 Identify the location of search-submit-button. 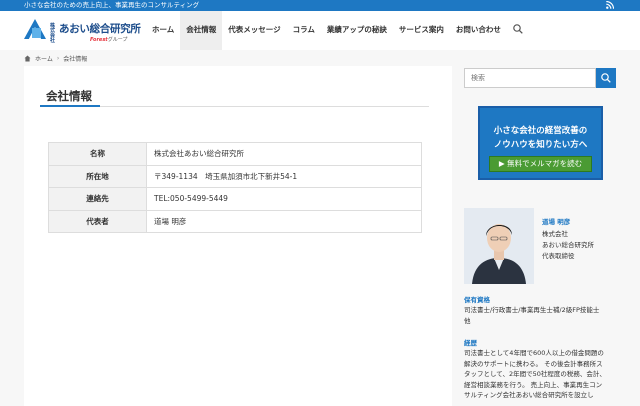
(606, 78).